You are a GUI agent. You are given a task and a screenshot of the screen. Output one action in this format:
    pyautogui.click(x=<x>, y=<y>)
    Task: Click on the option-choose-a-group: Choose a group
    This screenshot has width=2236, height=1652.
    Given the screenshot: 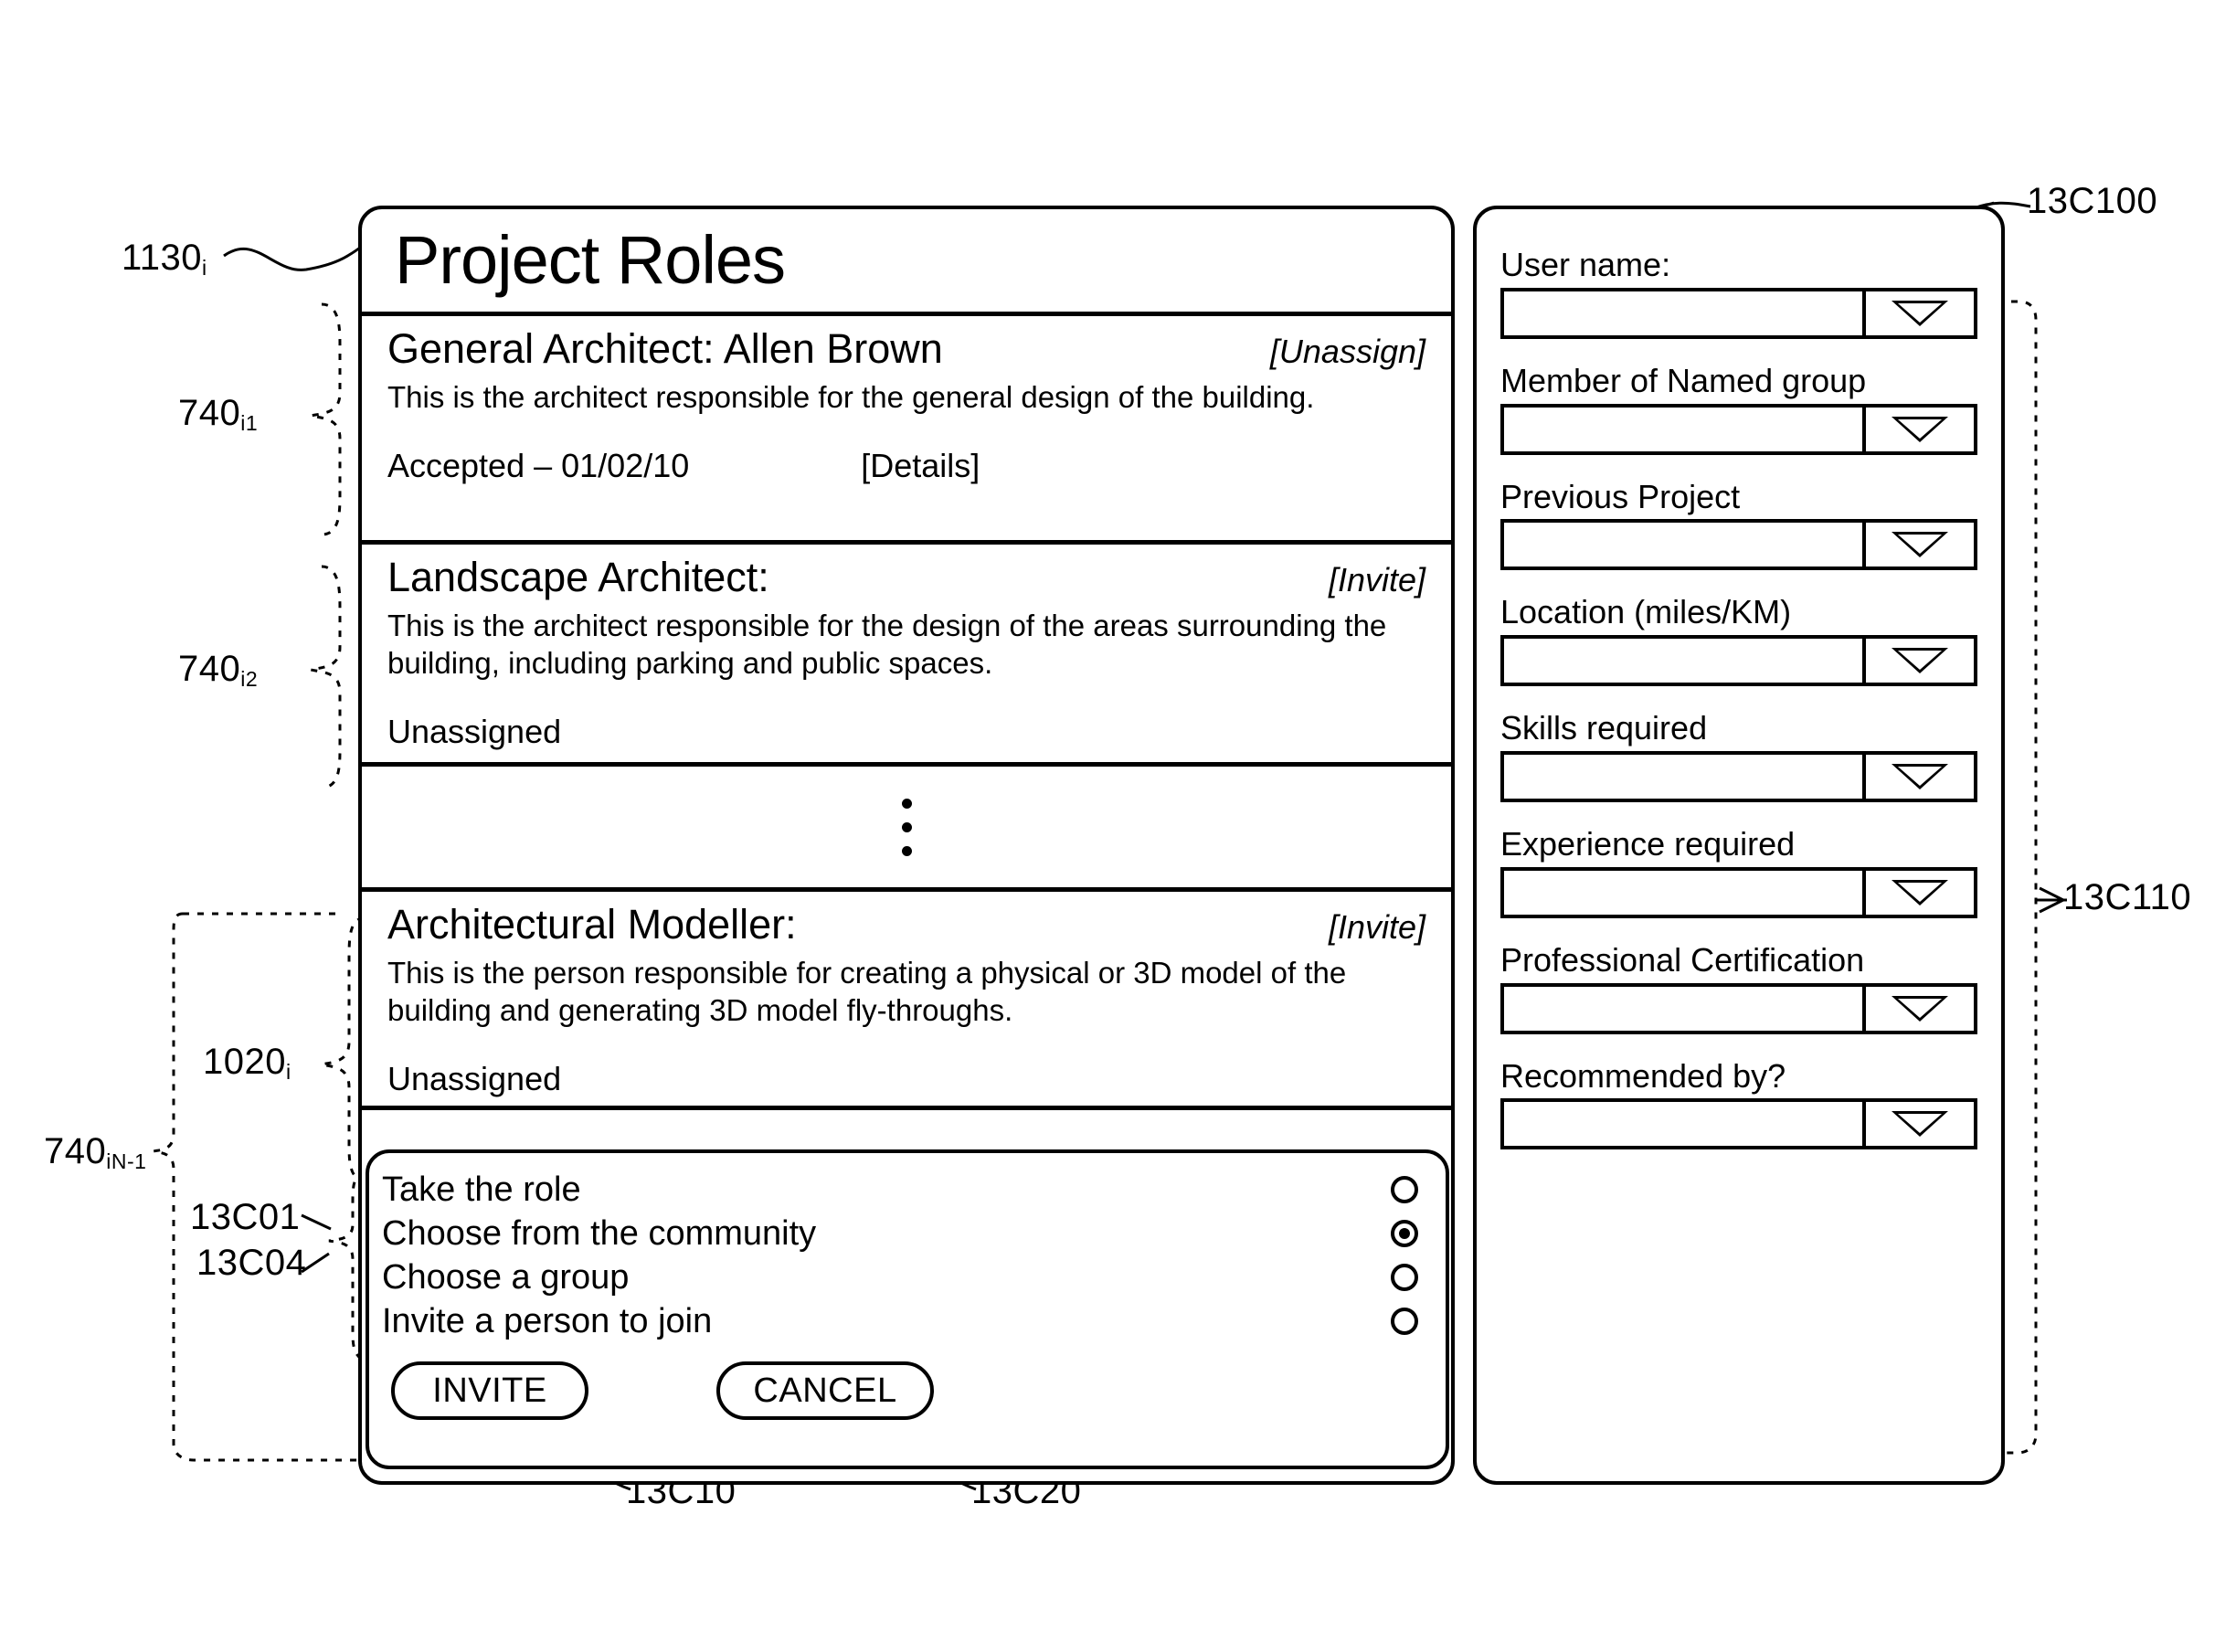 What is the action you would take?
    pyautogui.click(x=907, y=1277)
    